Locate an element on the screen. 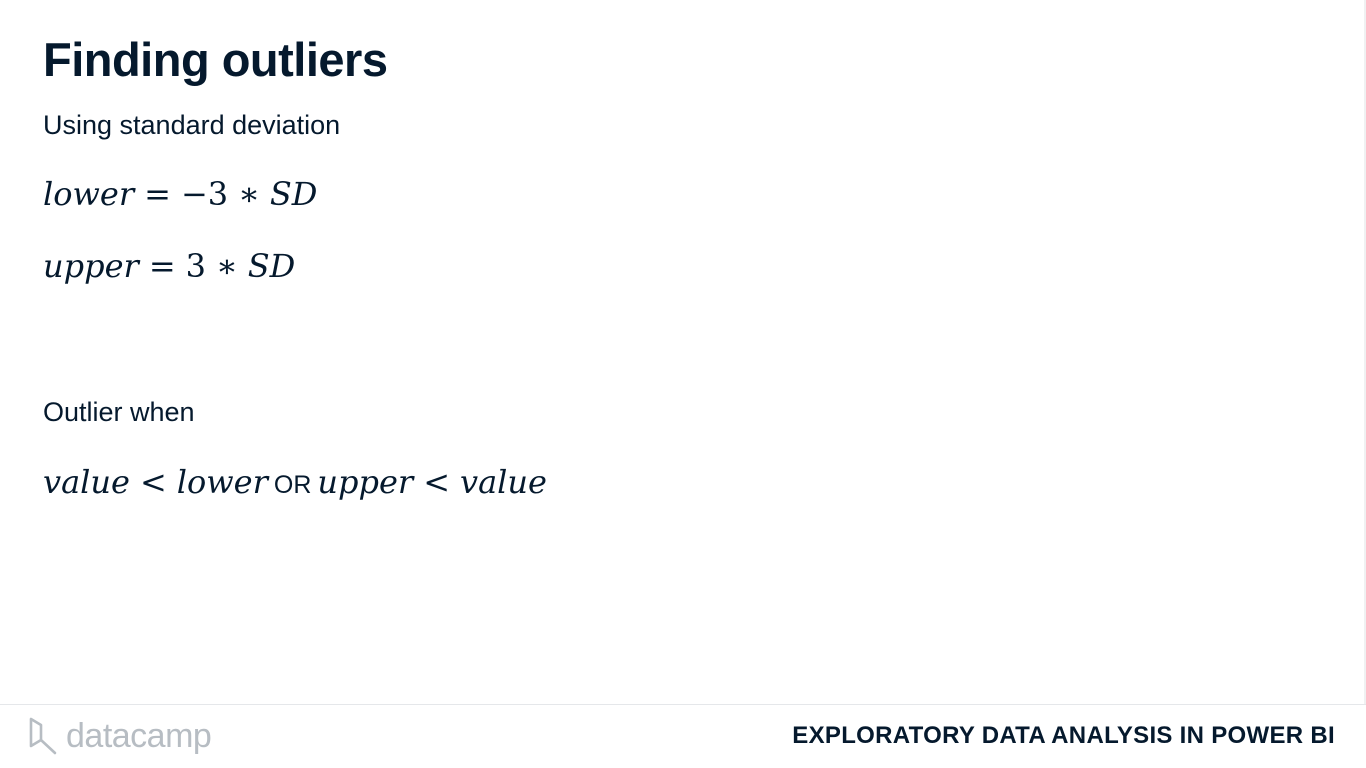 The image size is (1366, 768). datacamp-logo-icon is located at coordinates (43, 736).